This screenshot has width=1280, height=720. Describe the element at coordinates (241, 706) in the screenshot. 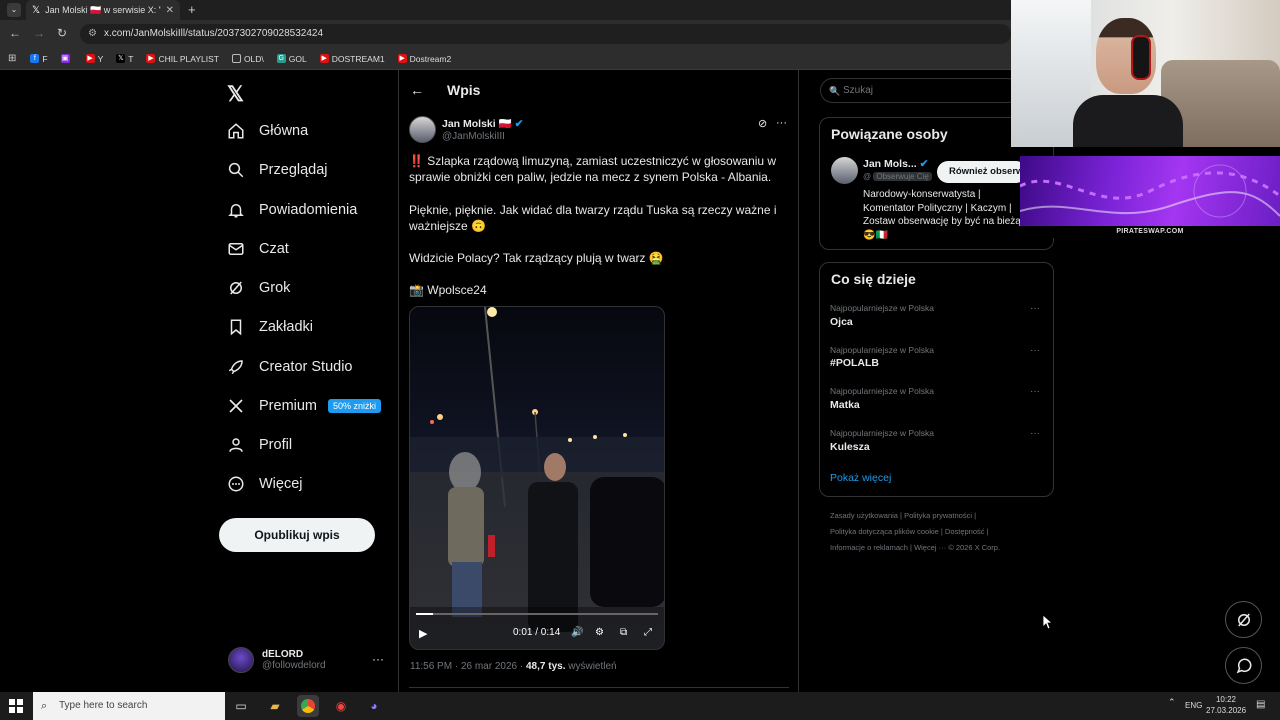

I see `task-view-icon: ▭` at that location.